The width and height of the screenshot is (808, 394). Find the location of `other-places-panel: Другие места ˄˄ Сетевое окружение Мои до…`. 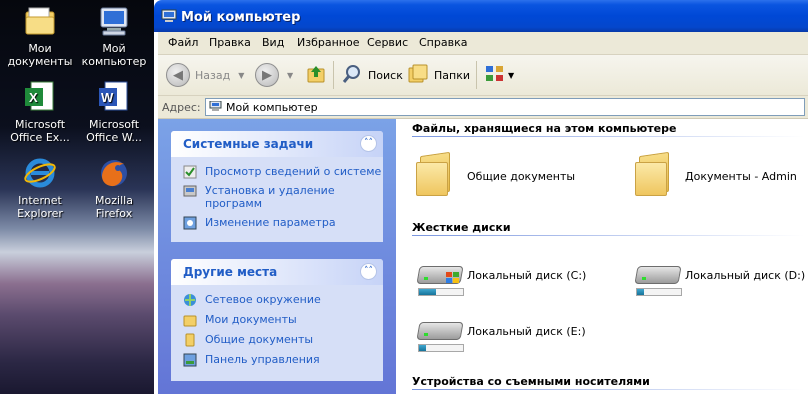

other-places-panel: Другие места ˄˄ Сетевое окружение Мои до… is located at coordinates (277, 320).